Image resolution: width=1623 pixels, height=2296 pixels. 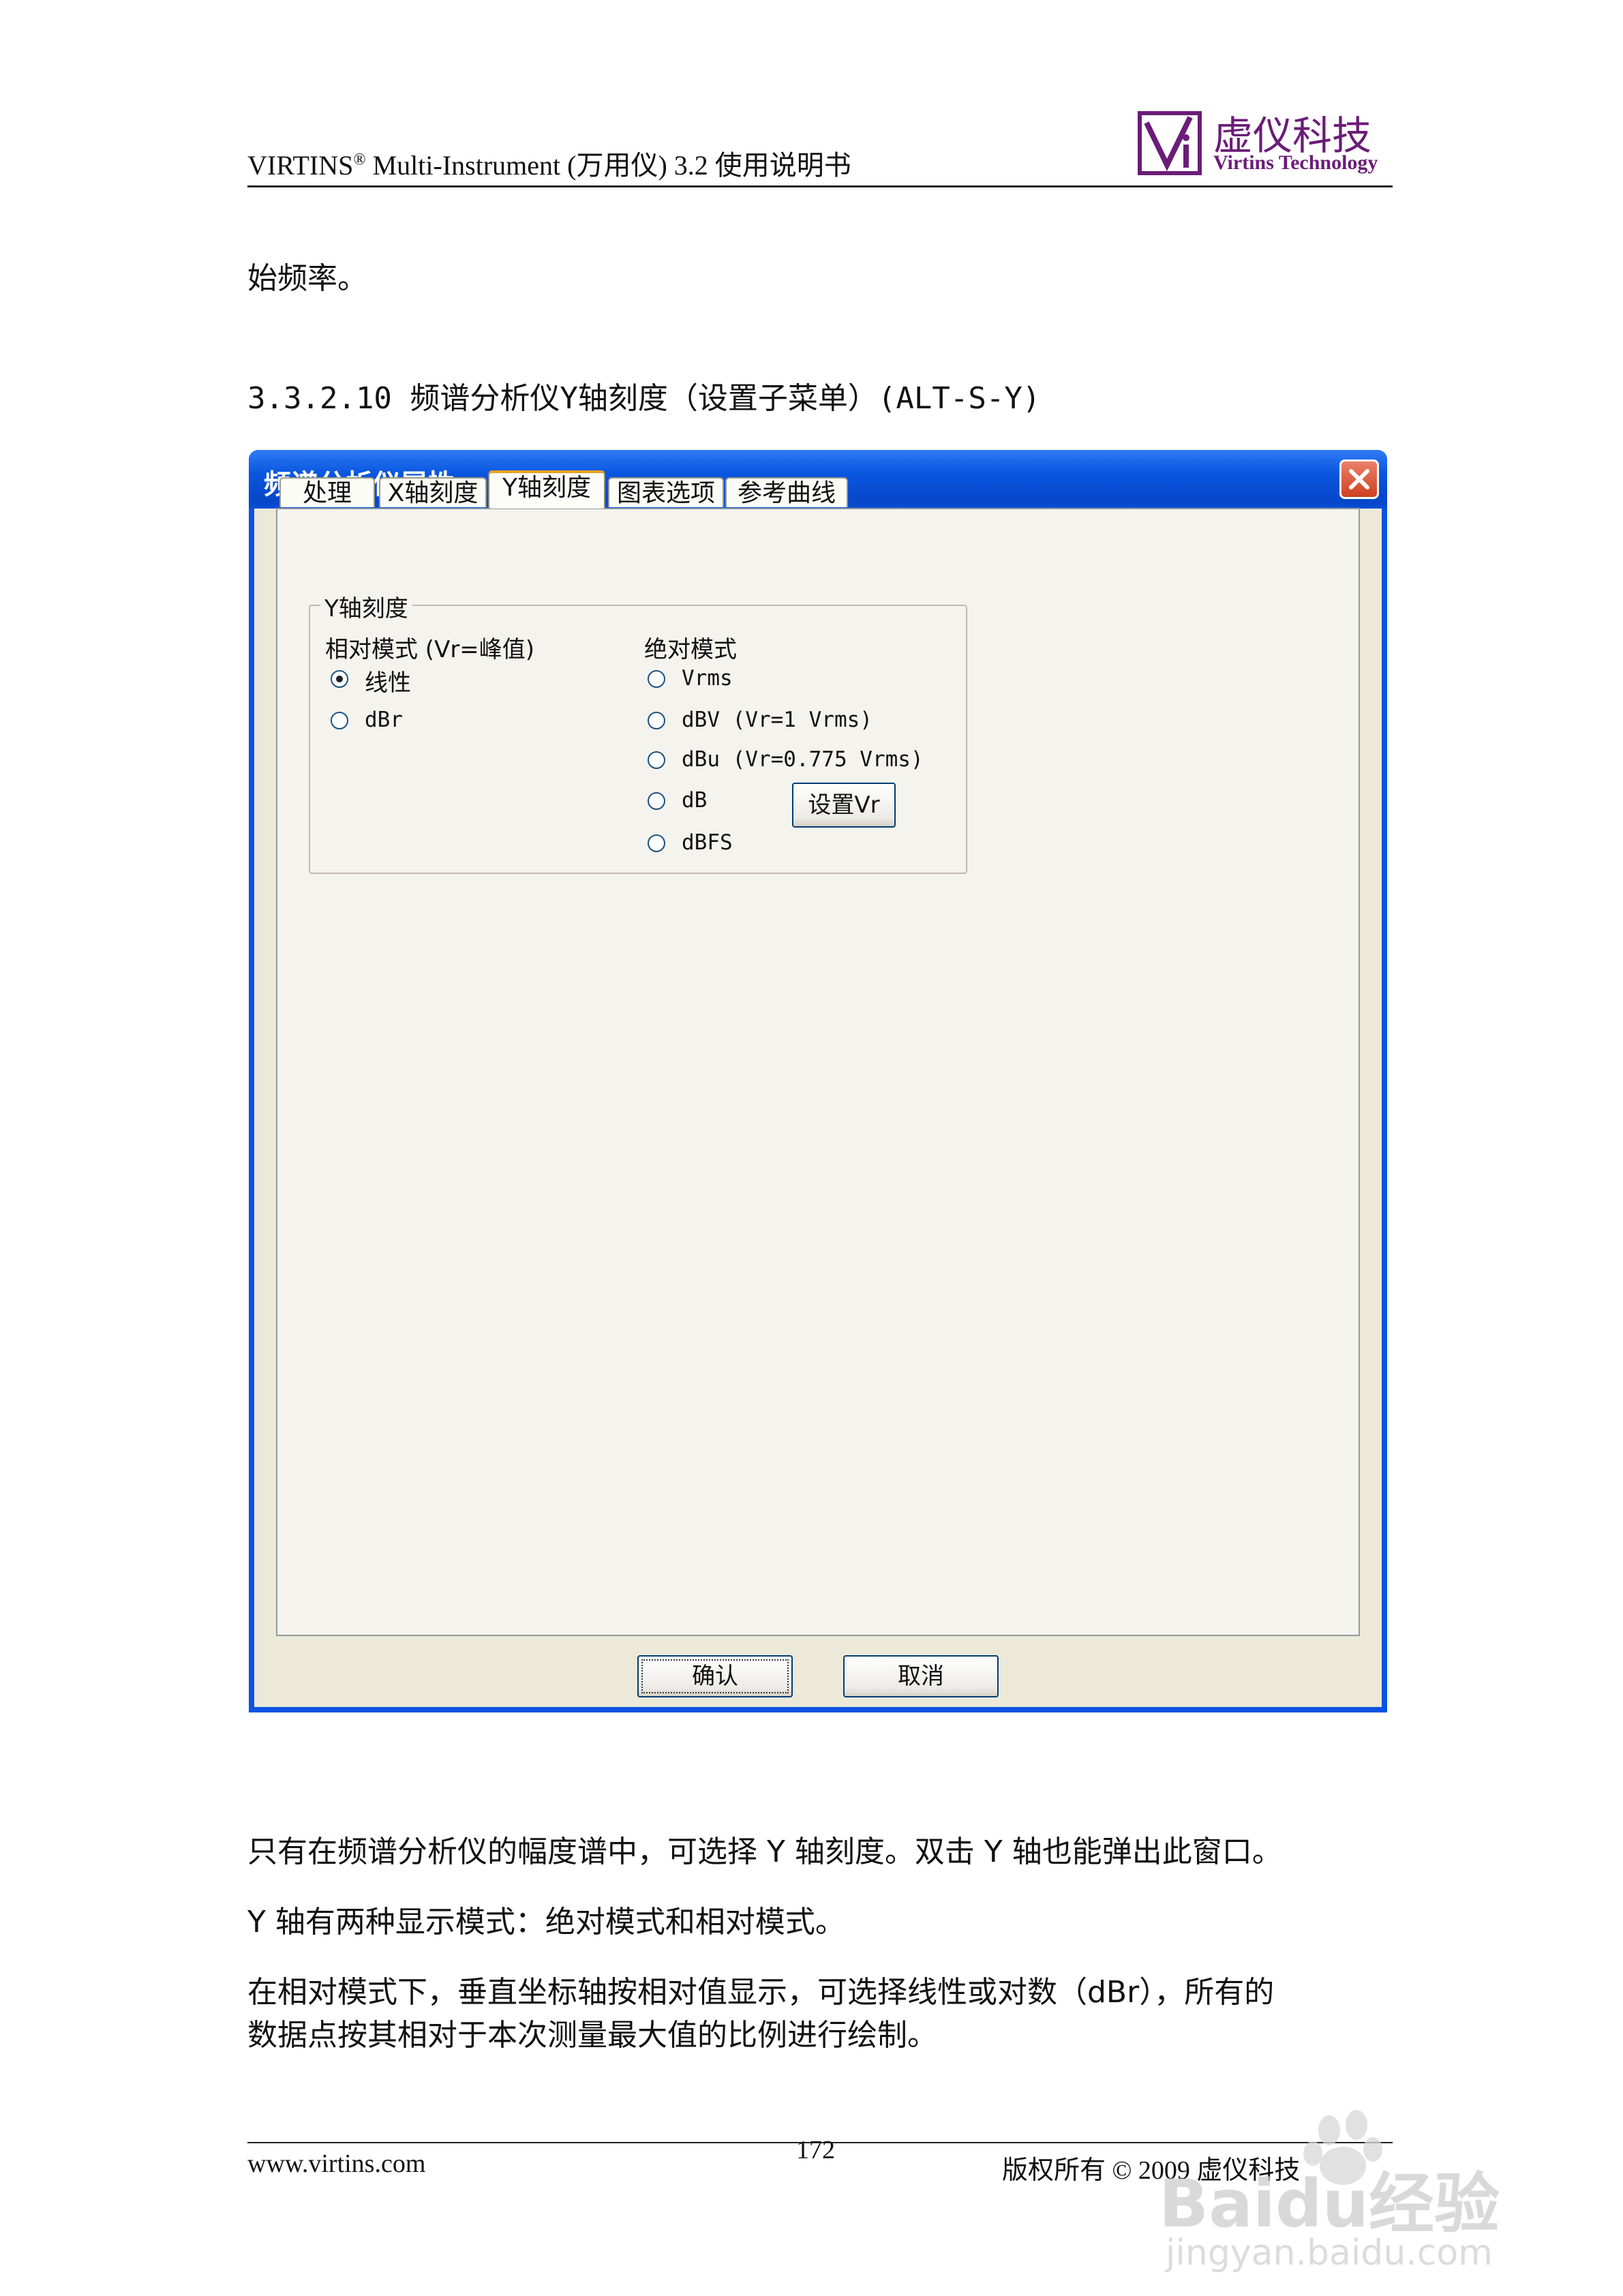 I want to click on radio-dbr-label: dBr, so click(x=384, y=720).